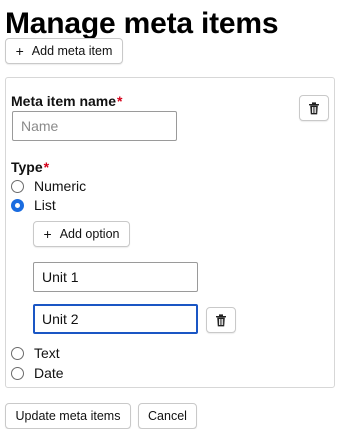 Image resolution: width=338 pixels, height=429 pixels. What do you see at coordinates (64, 101) in the screenshot?
I see `meta-item-name-label-text: Meta item name` at bounding box center [64, 101].